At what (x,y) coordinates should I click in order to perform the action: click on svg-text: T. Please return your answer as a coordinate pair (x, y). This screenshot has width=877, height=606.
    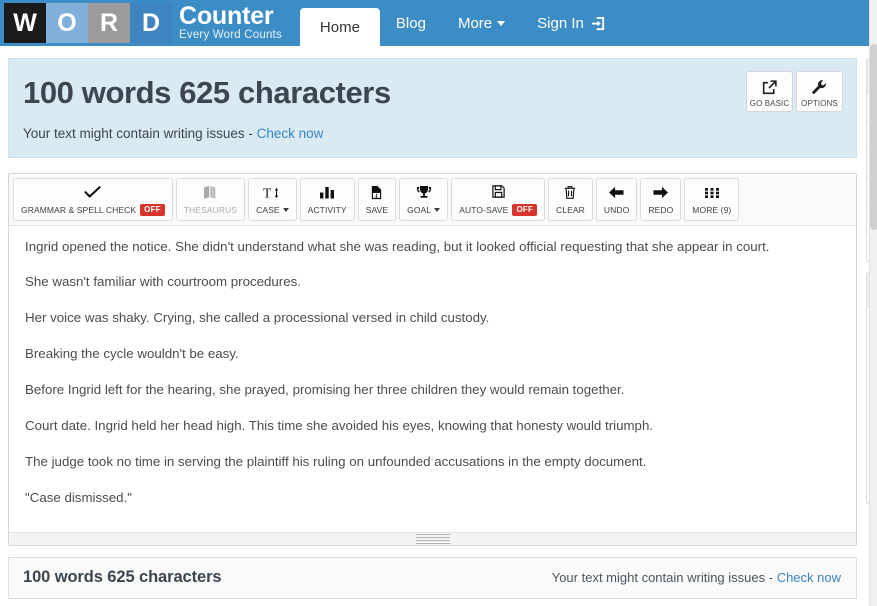
    Looking at the image, I should click on (267, 192).